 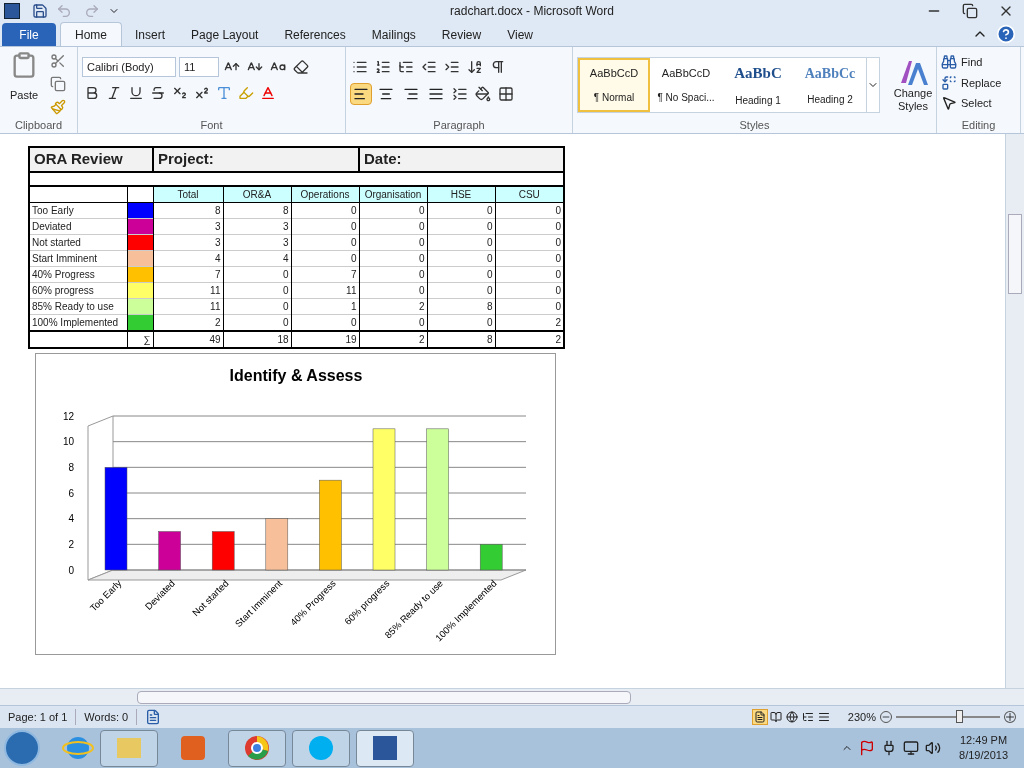 What do you see at coordinates (475, 67) in the screenshot?
I see `sort-icon` at bounding box center [475, 67].